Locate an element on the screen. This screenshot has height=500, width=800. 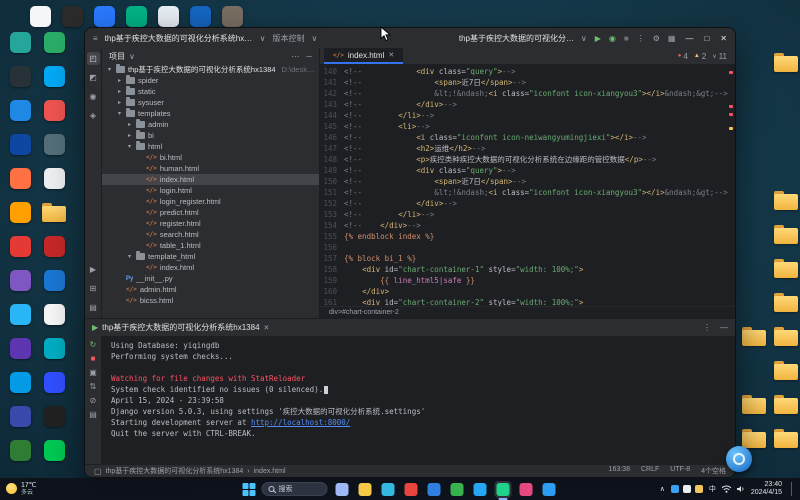
panel-header-icon: ─ is located at coordinates (309, 56).